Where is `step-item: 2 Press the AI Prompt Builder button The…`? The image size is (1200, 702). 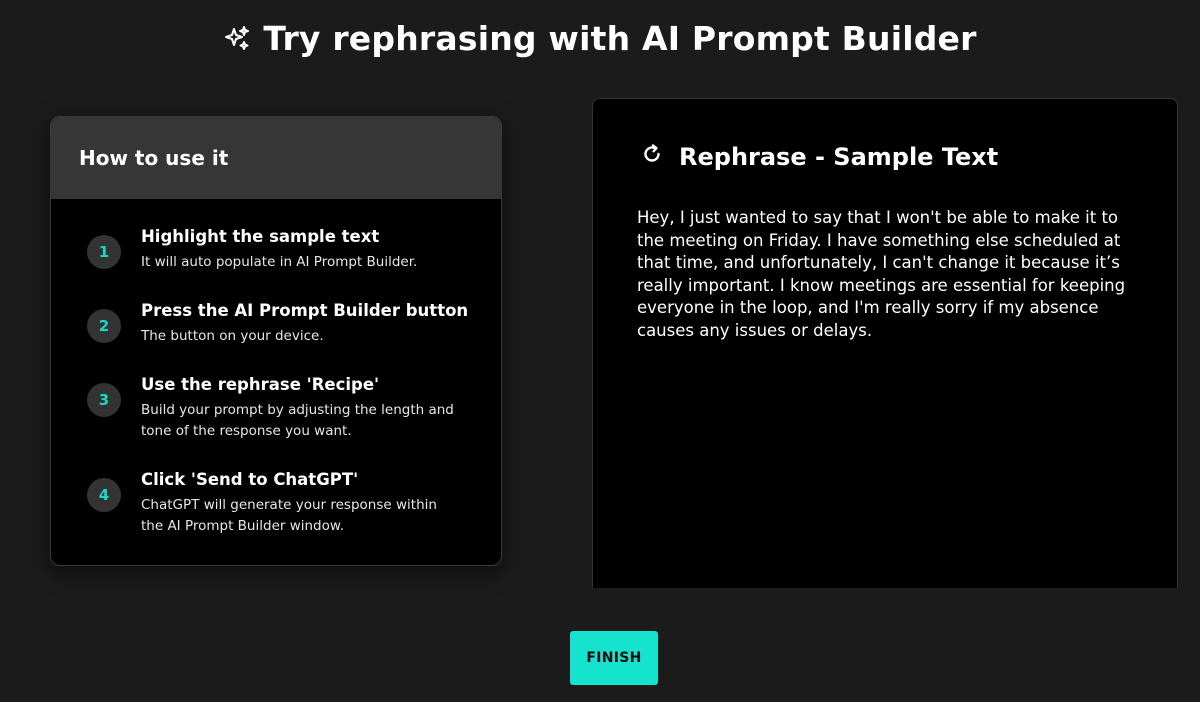 step-item: 2 Press the AI Prompt Builder button The… is located at coordinates (276, 323).